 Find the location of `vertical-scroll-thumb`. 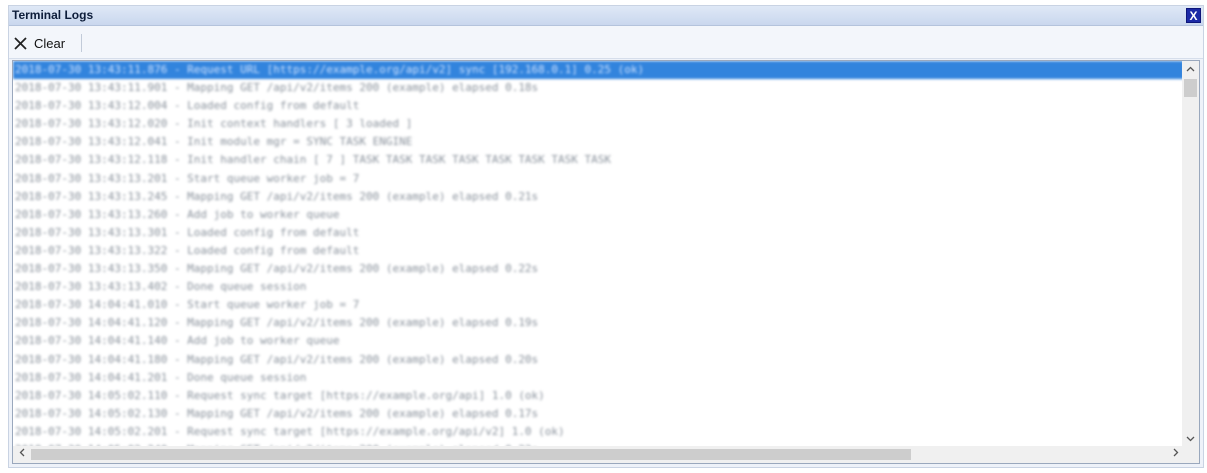

vertical-scroll-thumb is located at coordinates (1190, 88).